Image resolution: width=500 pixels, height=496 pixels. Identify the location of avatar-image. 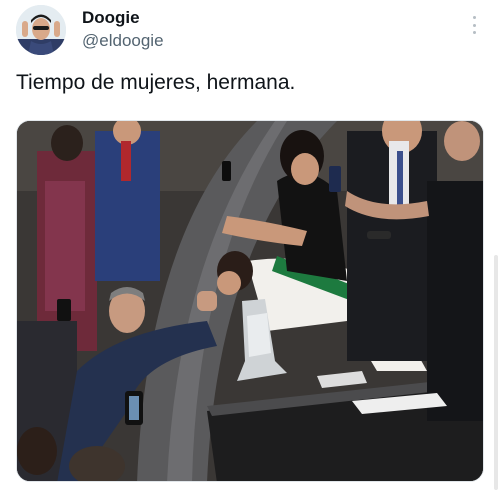
(41, 30).